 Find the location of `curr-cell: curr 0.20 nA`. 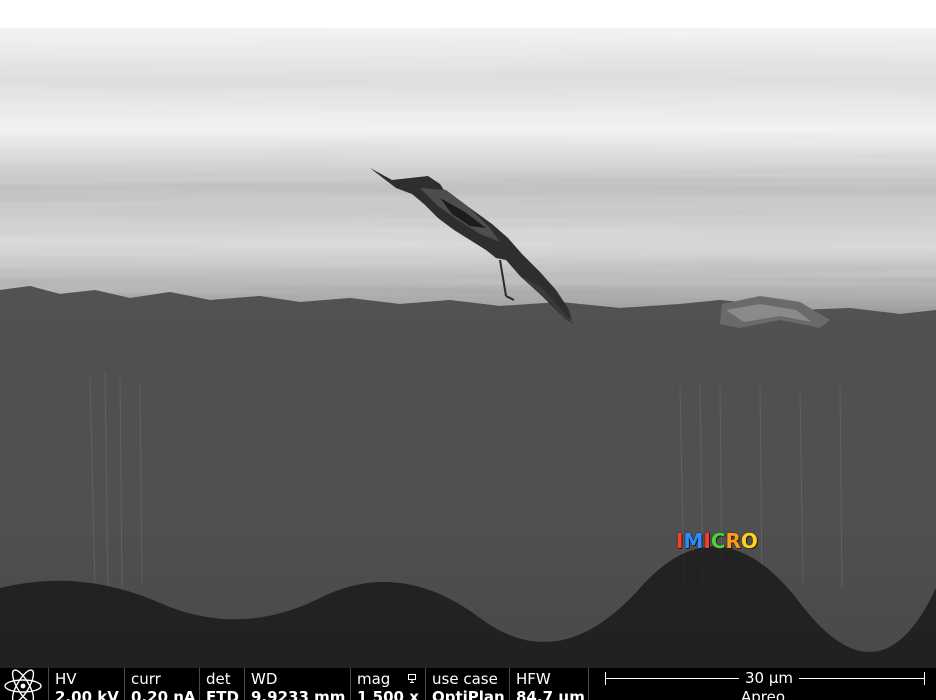

curr-cell: curr 0.20 nA is located at coordinates (161, 684).